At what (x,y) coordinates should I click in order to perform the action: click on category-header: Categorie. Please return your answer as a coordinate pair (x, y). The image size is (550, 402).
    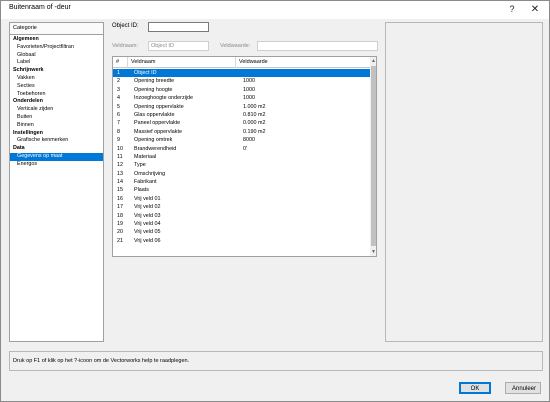
    Looking at the image, I should click on (56, 29).